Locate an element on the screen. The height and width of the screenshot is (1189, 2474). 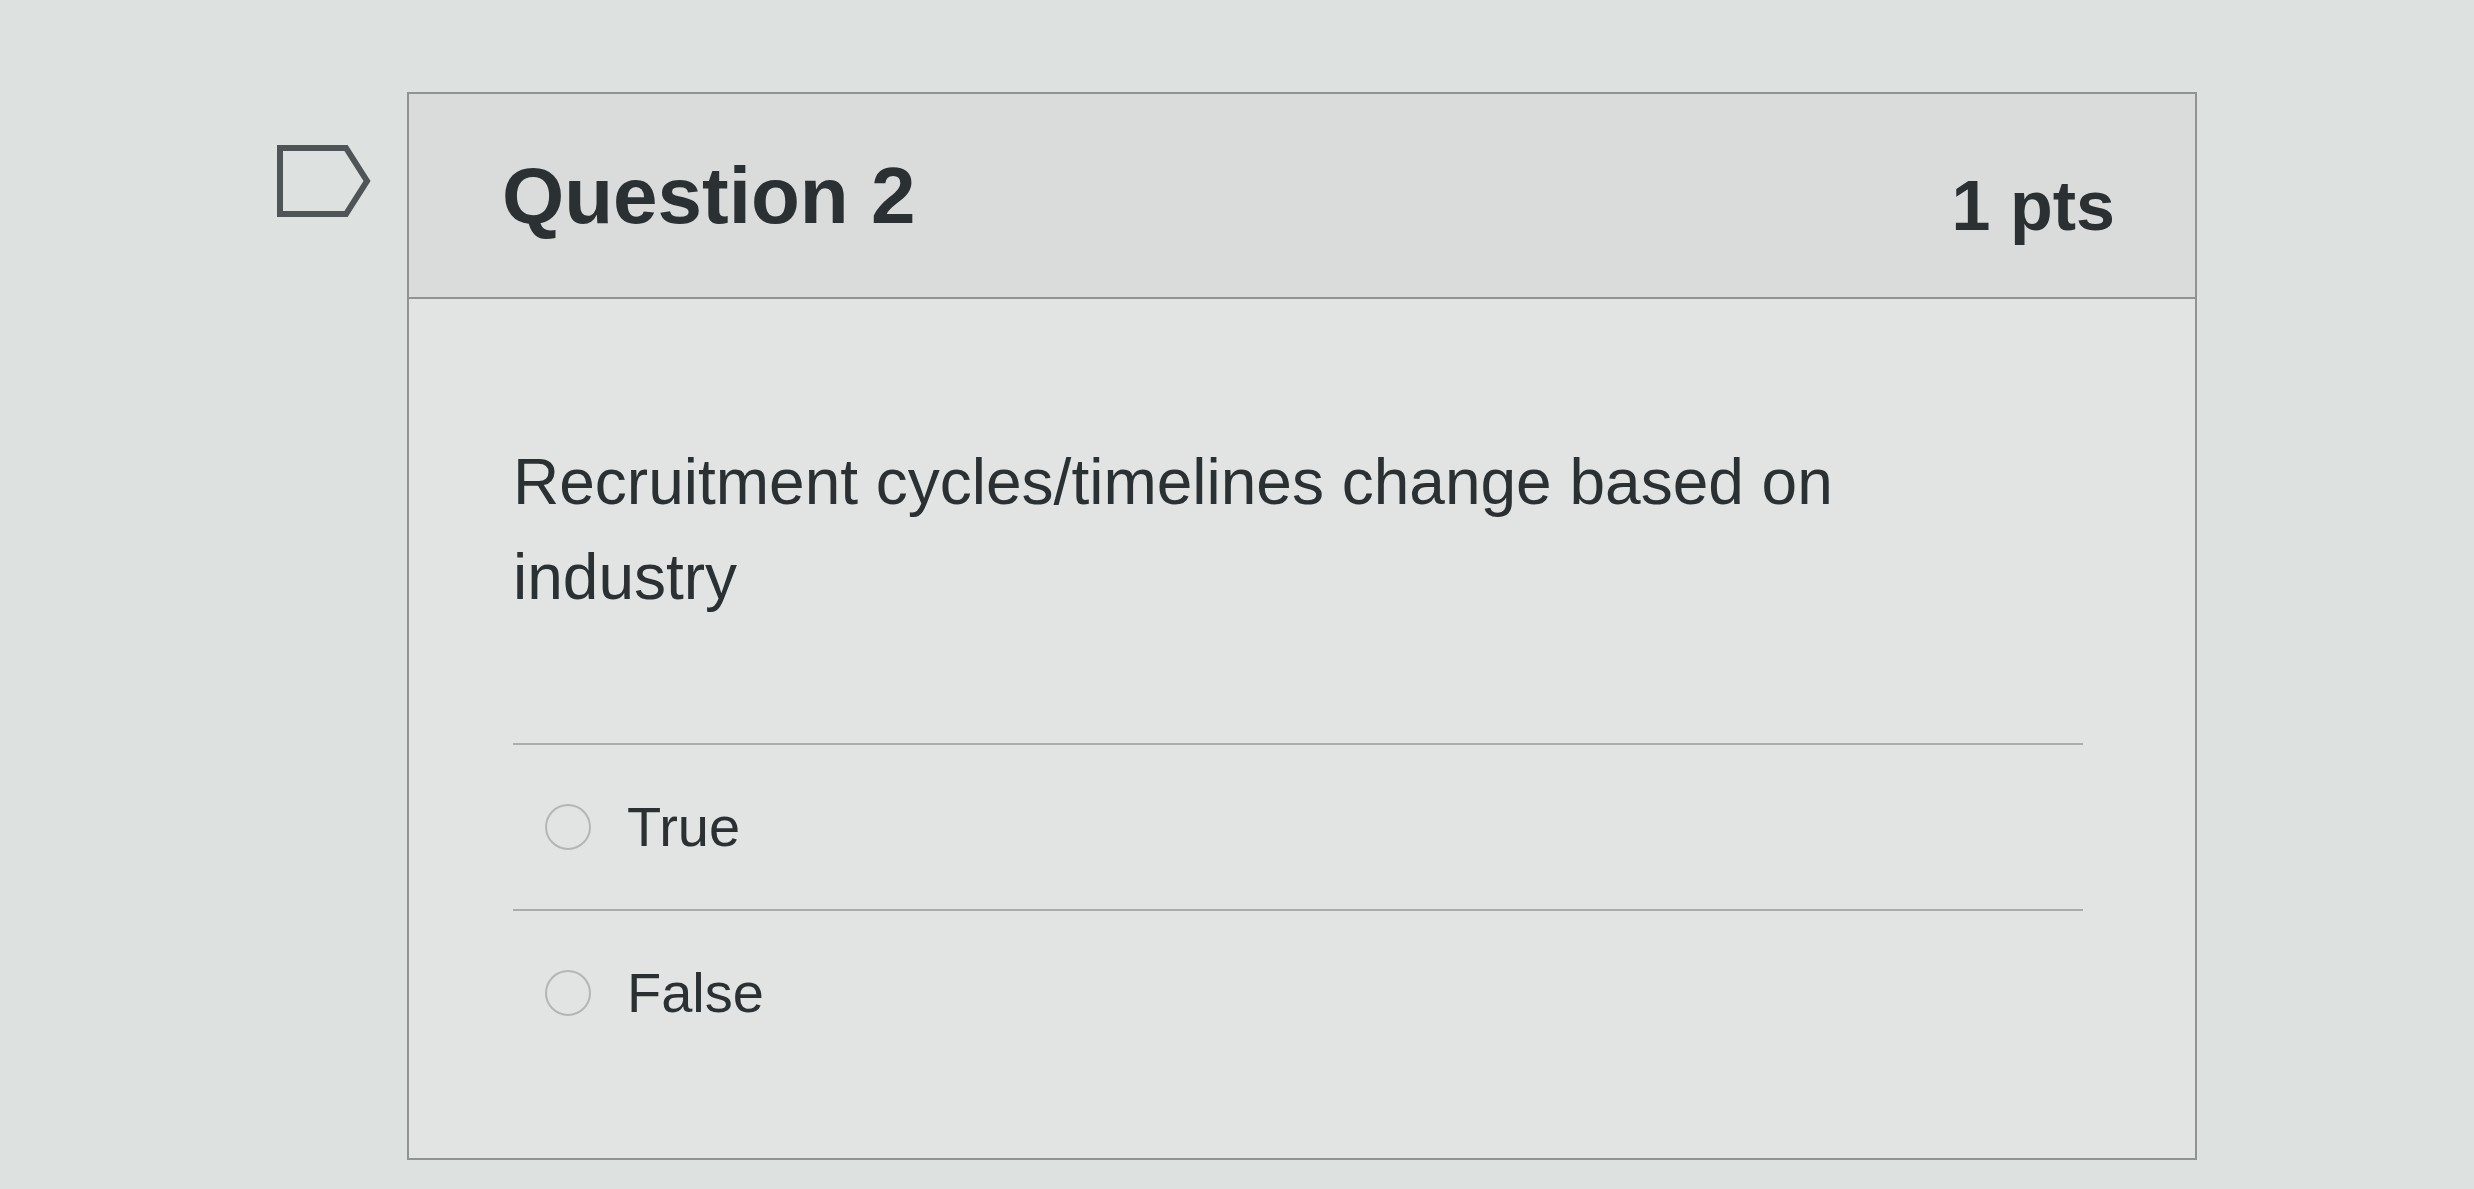
answer-label: False is located at coordinates (695, 993).